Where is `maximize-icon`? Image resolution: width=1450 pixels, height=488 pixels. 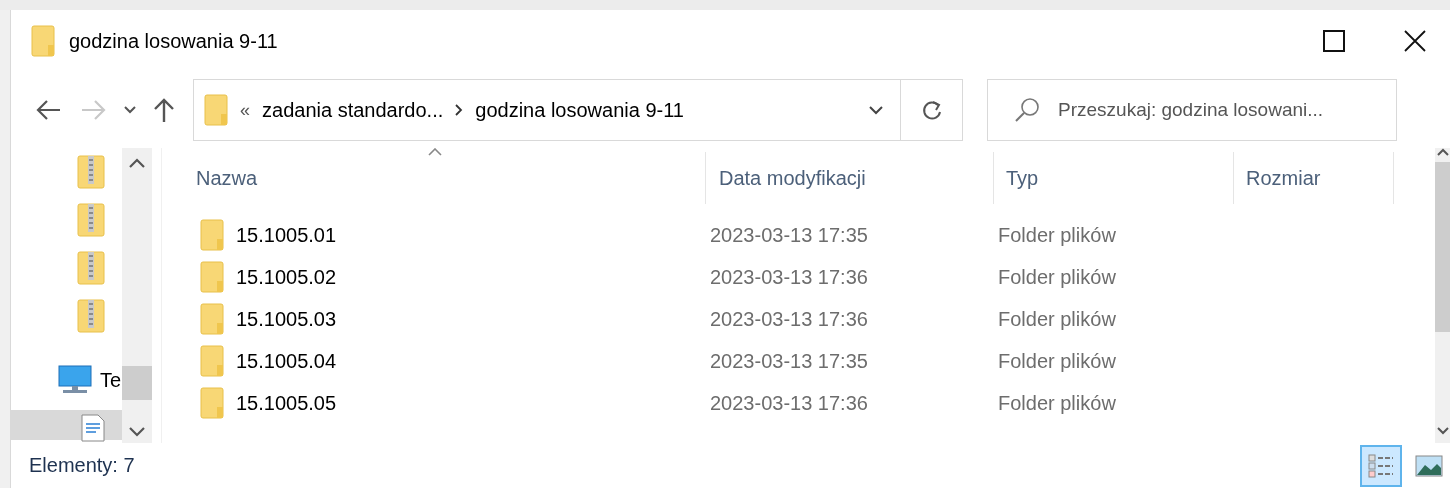 maximize-icon is located at coordinates (1334, 41).